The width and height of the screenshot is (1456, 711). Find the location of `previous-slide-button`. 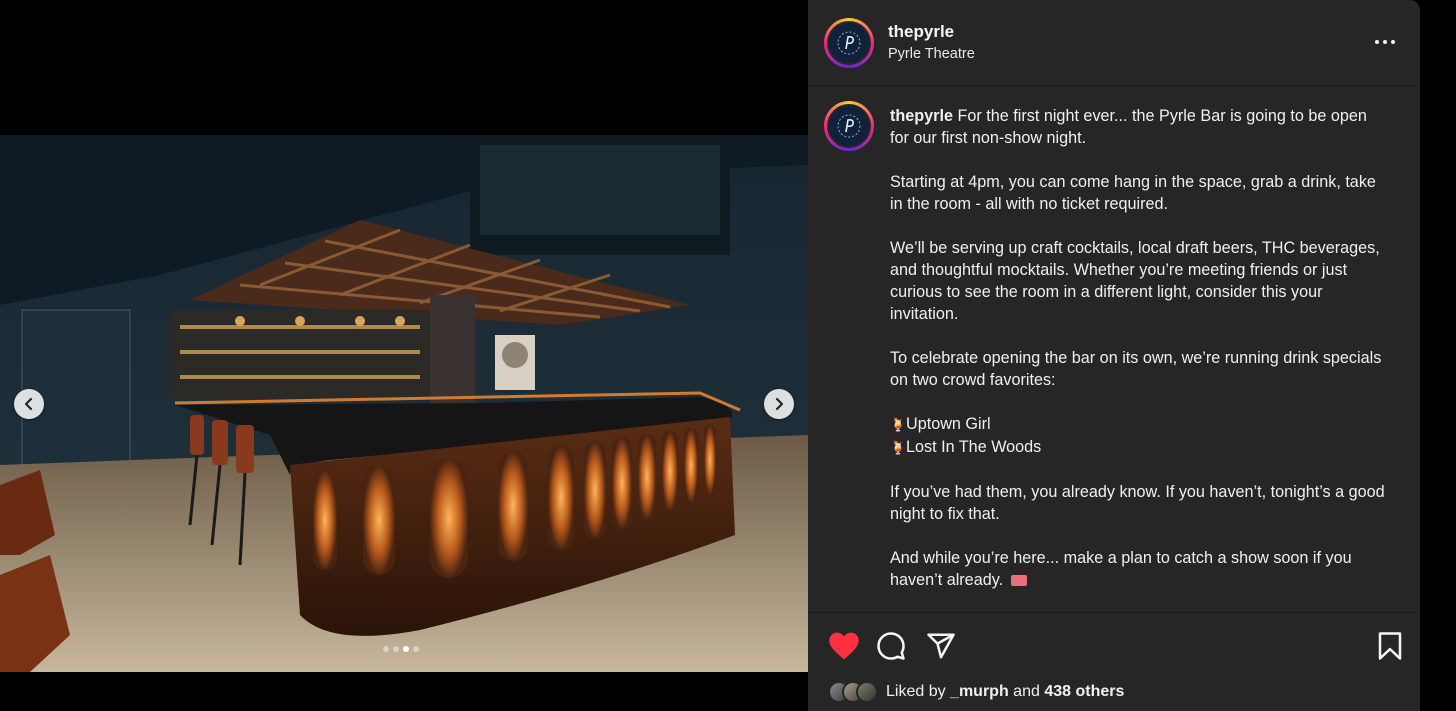

previous-slide-button is located at coordinates (29, 404).